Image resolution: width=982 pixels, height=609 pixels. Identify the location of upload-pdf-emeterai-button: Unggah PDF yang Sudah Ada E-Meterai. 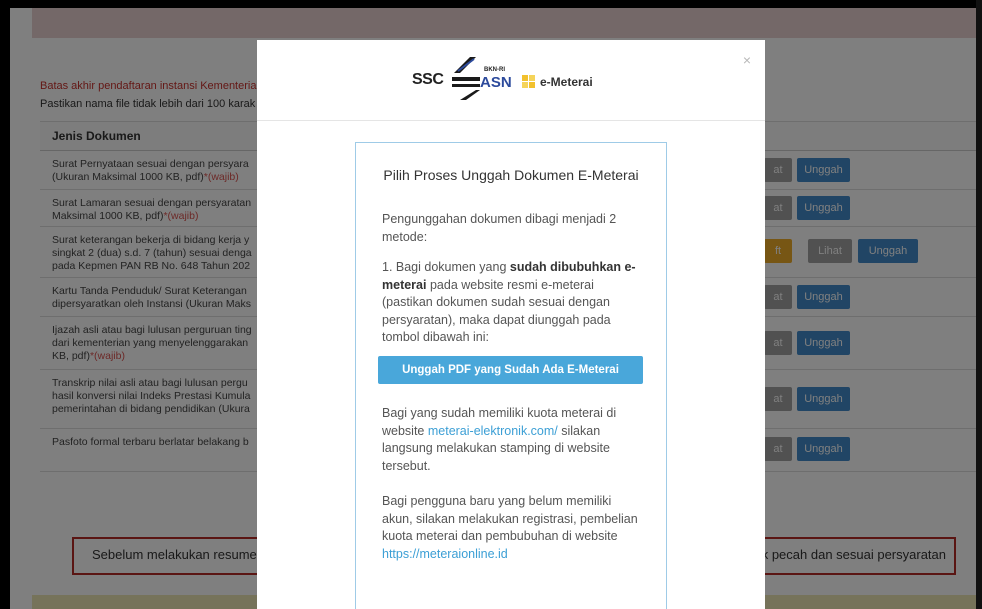
(510, 370).